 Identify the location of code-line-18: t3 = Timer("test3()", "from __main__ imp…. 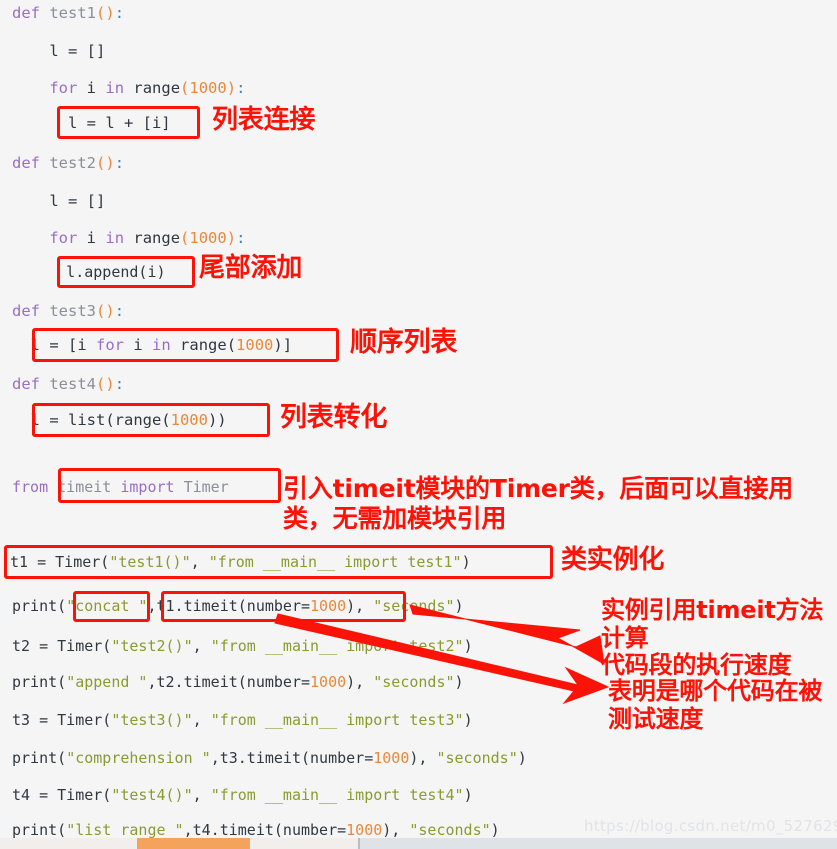
(242, 720).